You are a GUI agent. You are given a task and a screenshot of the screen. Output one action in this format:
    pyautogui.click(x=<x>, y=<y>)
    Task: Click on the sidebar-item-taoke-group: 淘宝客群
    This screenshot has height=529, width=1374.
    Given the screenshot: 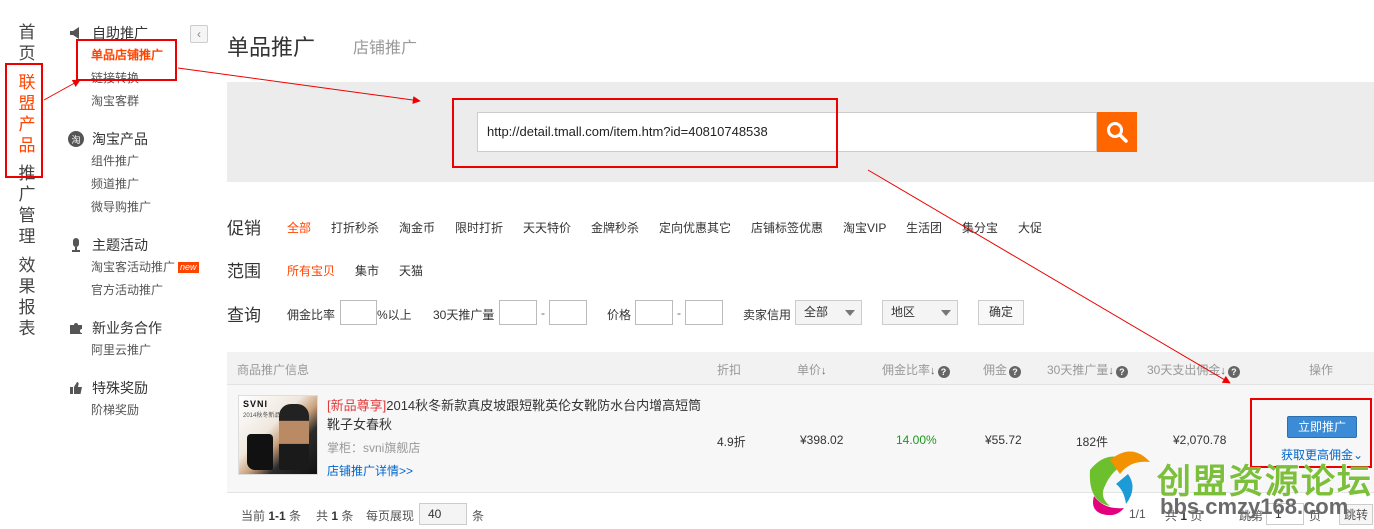 What is the action you would take?
    pyautogui.click(x=115, y=101)
    